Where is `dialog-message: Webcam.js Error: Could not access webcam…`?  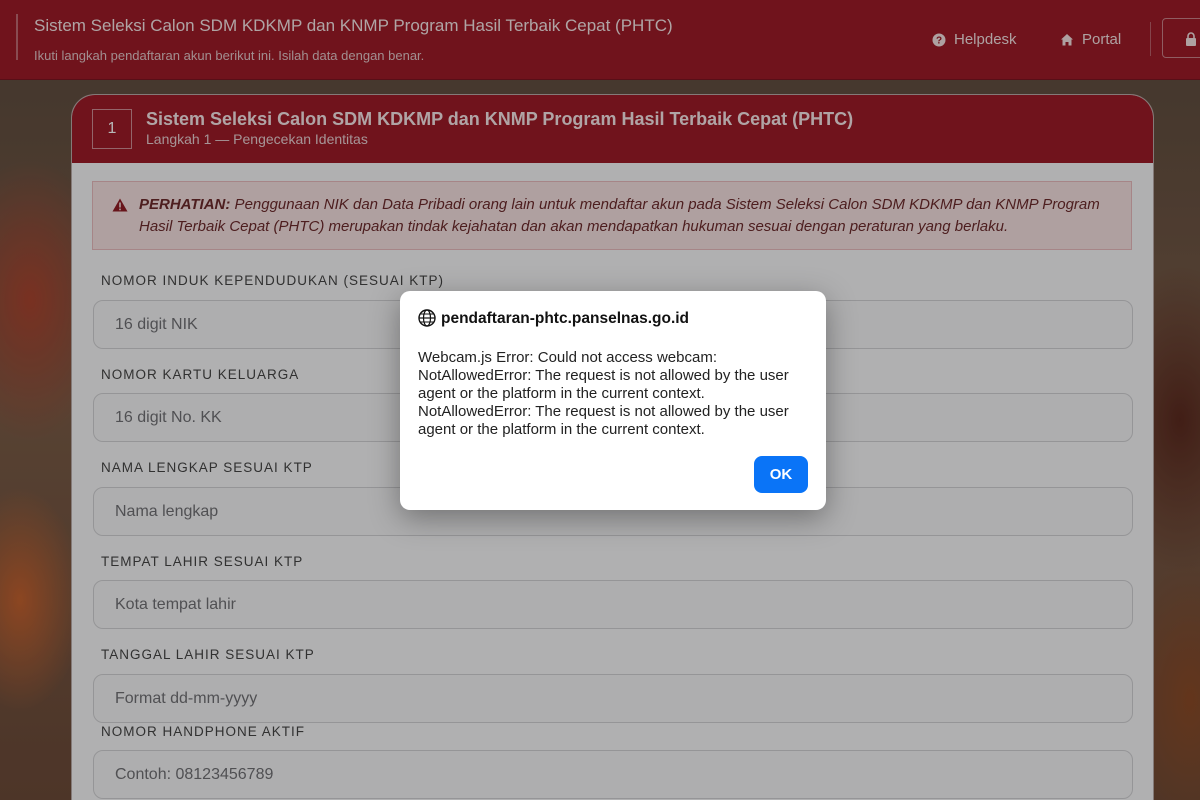
dialog-message: Webcam.js Error: Could not access webcam… is located at coordinates (603, 393).